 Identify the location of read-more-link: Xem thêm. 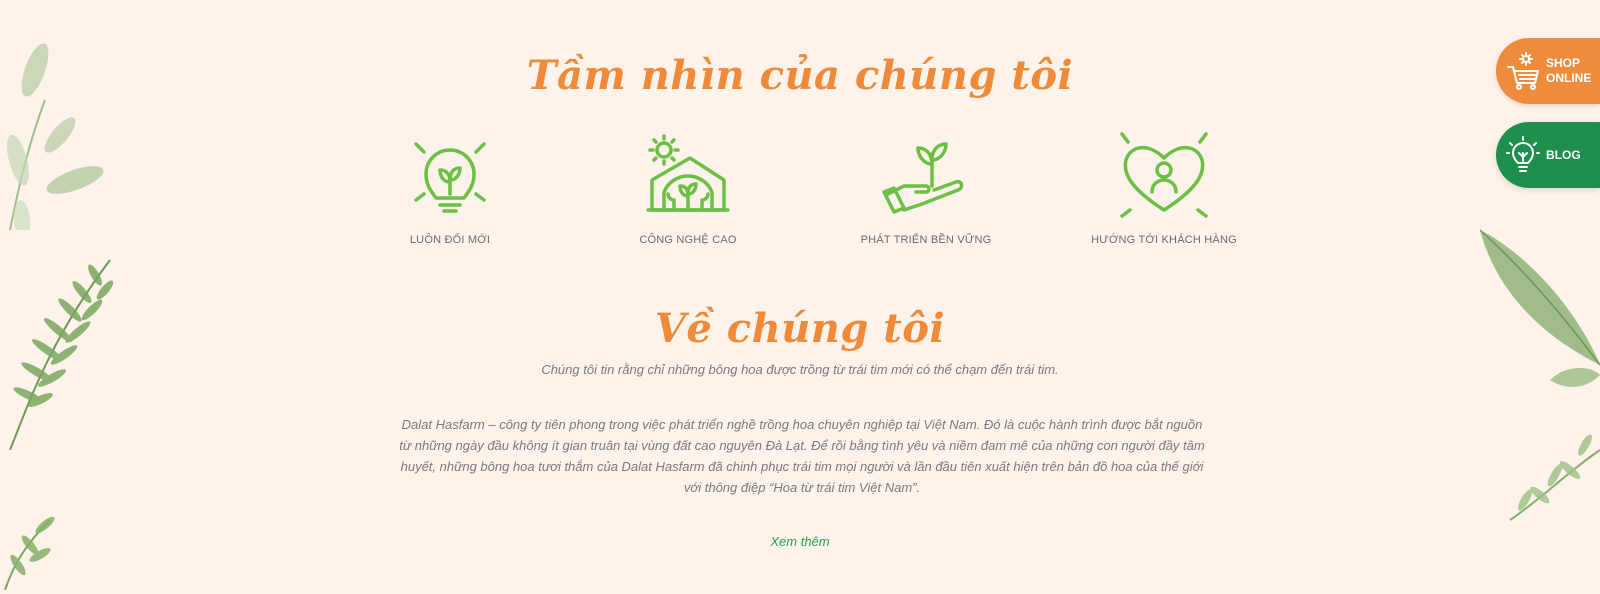
(800, 541).